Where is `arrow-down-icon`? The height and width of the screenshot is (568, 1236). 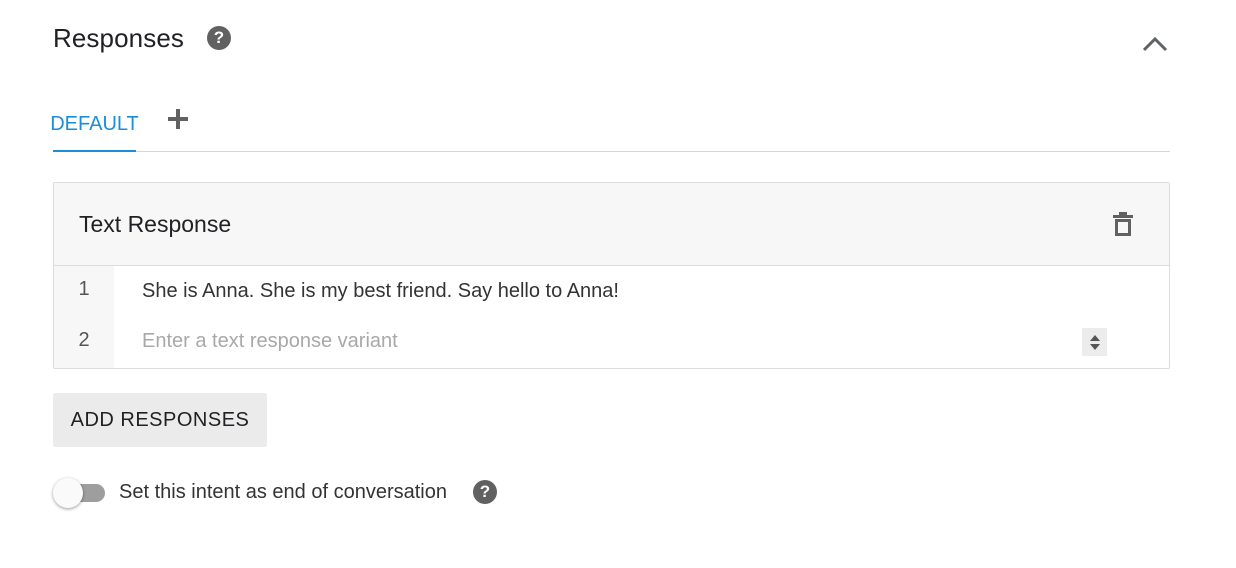 arrow-down-icon is located at coordinates (1094, 346).